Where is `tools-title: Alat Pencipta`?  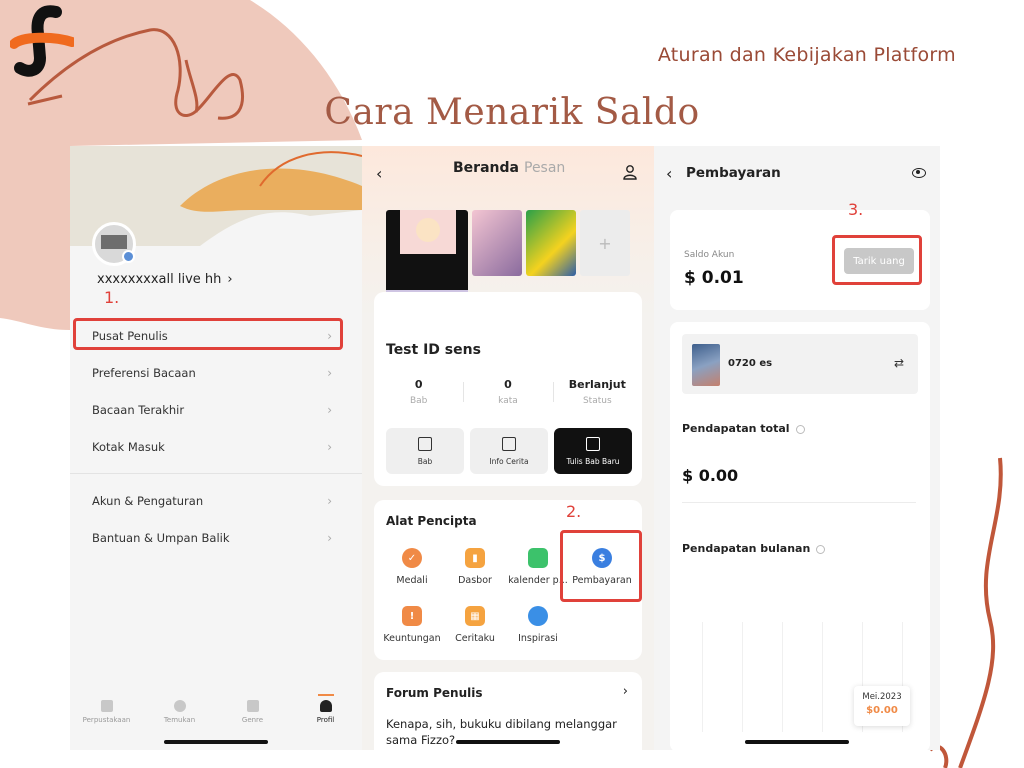
tools-title: Alat Pencipta is located at coordinates (431, 521).